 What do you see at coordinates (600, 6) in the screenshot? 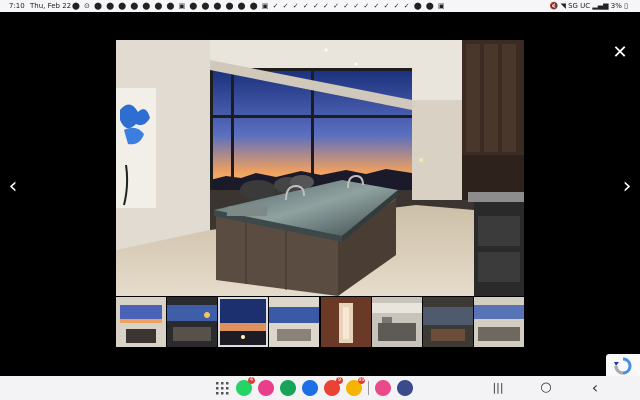
I see `signal-icon: ▂▄▆` at bounding box center [600, 6].